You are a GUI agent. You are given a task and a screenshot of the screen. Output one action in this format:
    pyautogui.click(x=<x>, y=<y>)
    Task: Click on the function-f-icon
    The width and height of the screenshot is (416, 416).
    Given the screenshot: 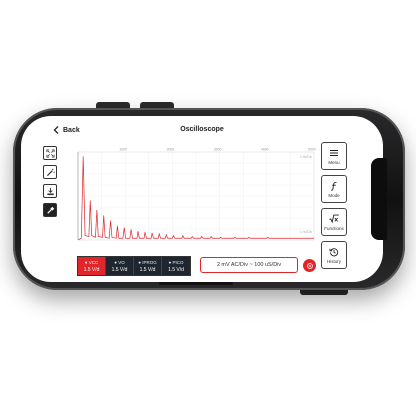 What is the action you would take?
    pyautogui.click(x=333, y=186)
    